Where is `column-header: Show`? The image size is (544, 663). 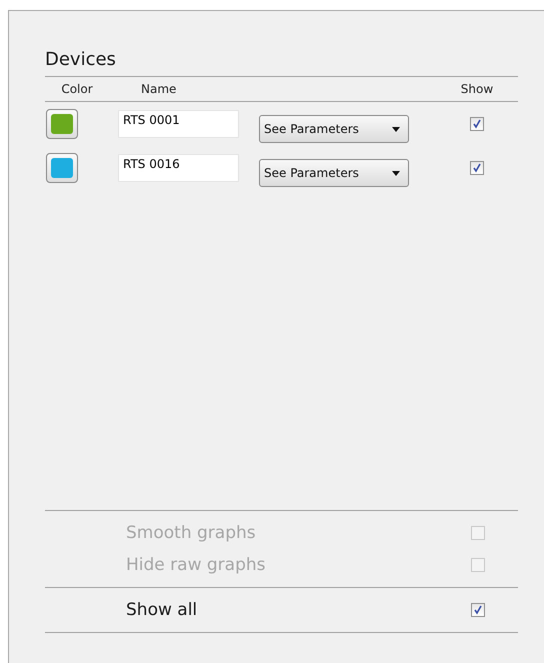
column-header: Show is located at coordinates (477, 89).